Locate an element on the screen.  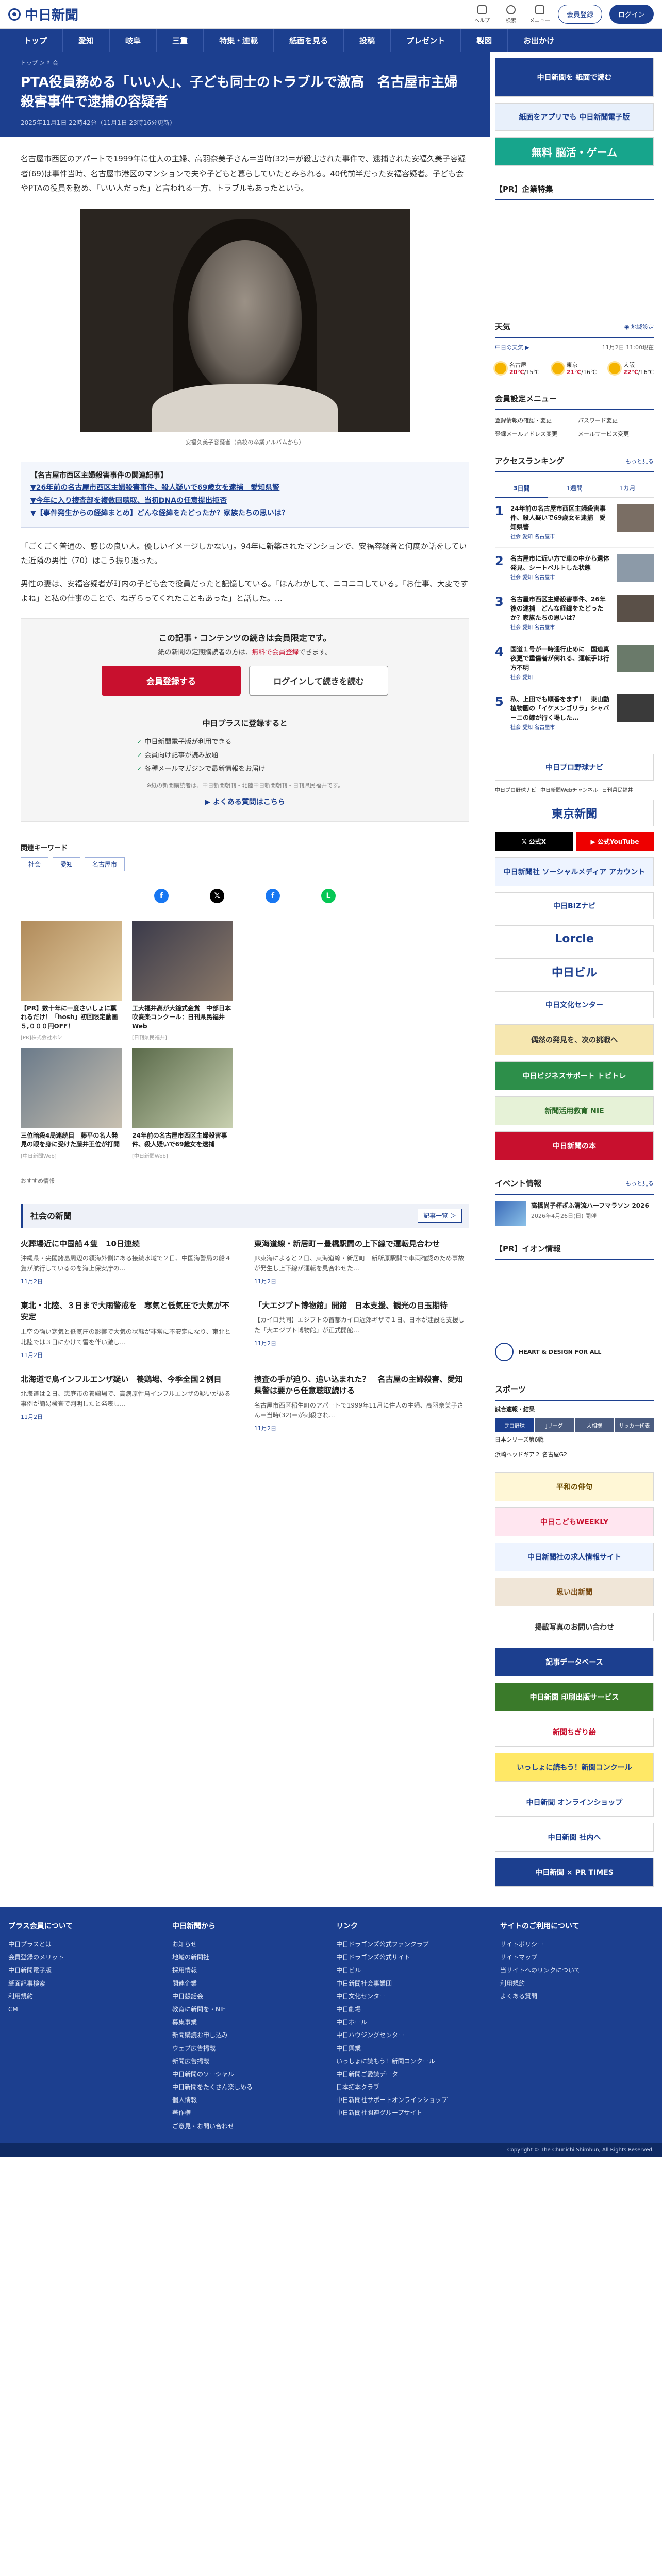
side-banner: 掲載写真のお問い合わせ is located at coordinates (574, 1627).